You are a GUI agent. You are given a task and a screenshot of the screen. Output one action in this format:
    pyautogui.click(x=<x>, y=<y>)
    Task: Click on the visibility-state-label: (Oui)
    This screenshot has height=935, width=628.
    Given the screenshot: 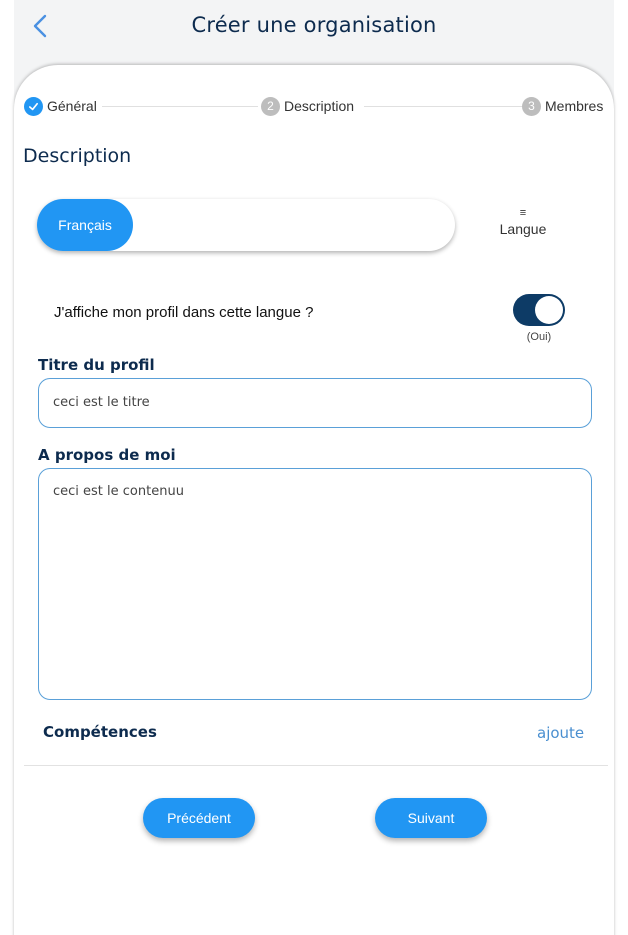 What is the action you would take?
    pyautogui.click(x=539, y=337)
    